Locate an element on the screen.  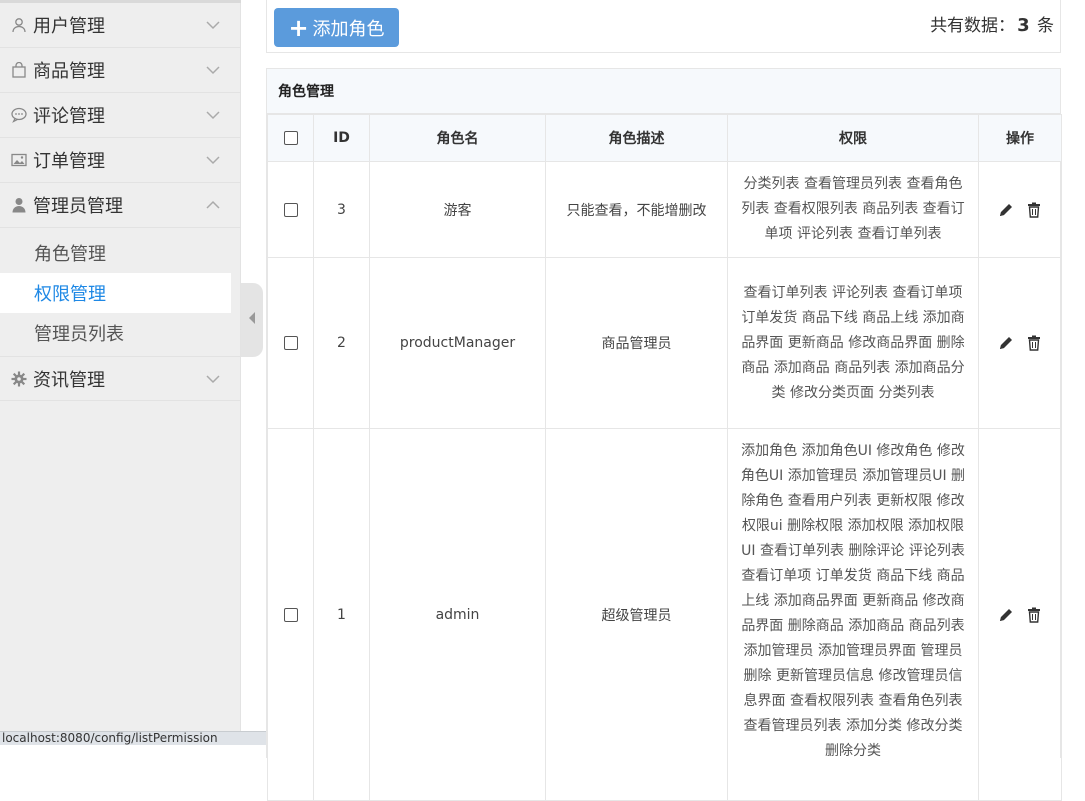
cell-role-name: 游客 is located at coordinates (457, 209).